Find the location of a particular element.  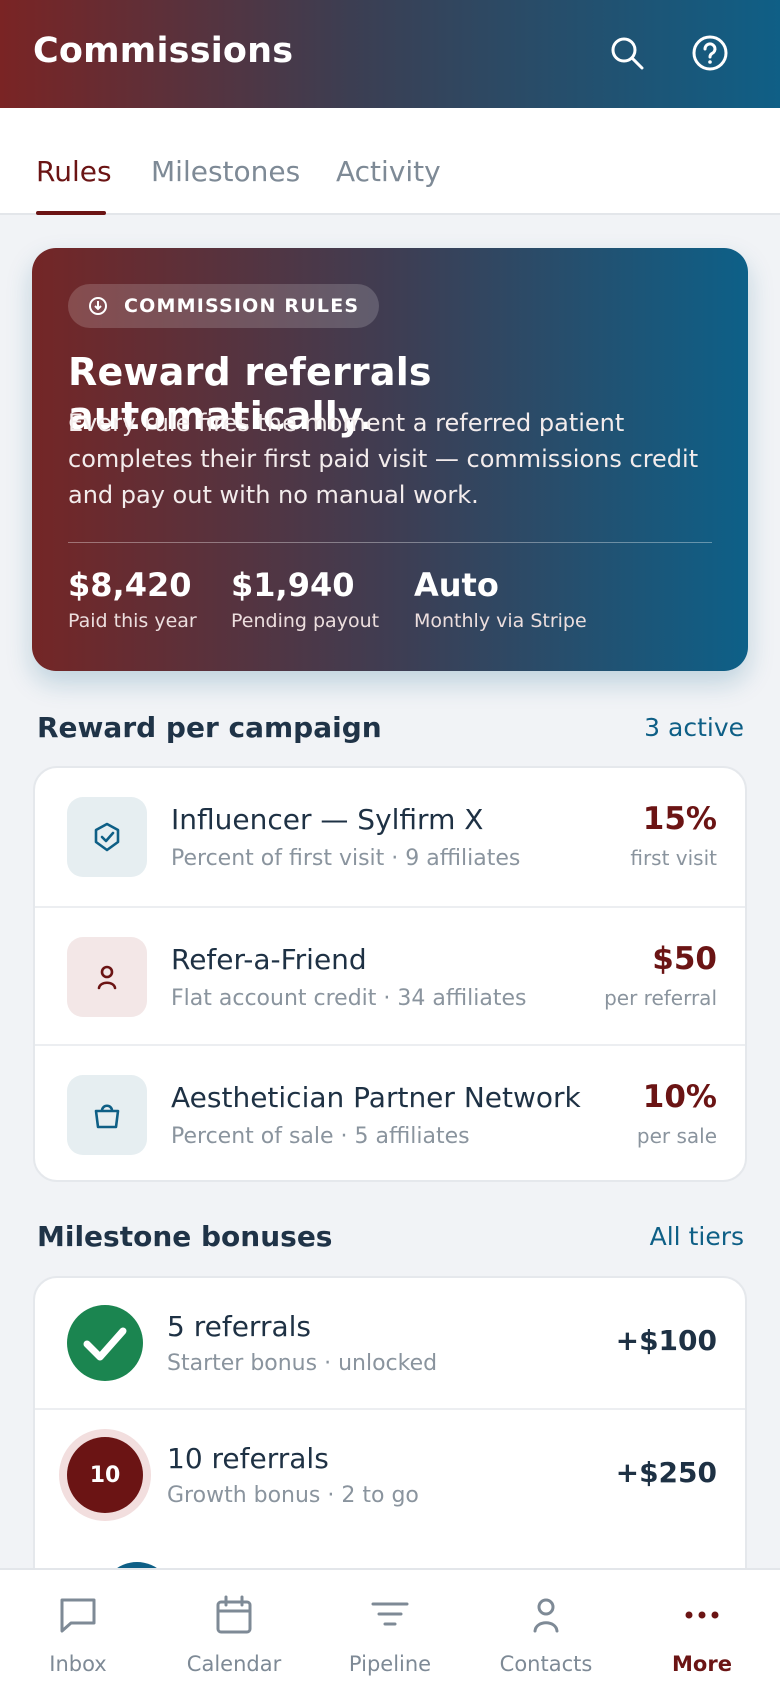

hero-divider is located at coordinates (390, 542).